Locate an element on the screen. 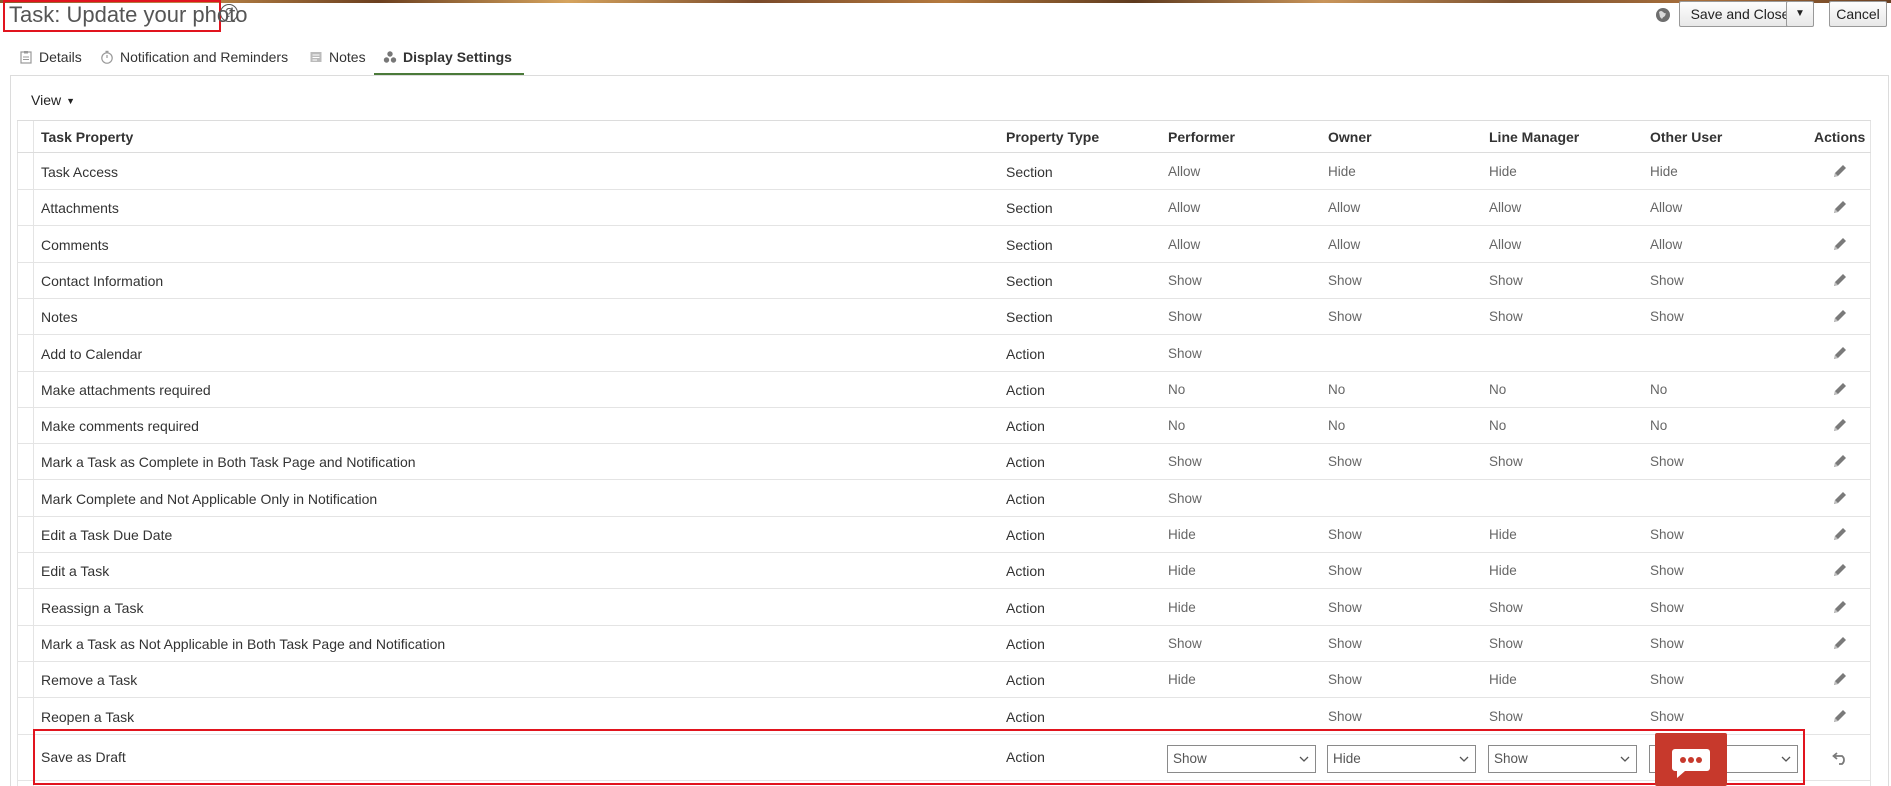  cell-task-property: Save as Draft is located at coordinates (83, 757).